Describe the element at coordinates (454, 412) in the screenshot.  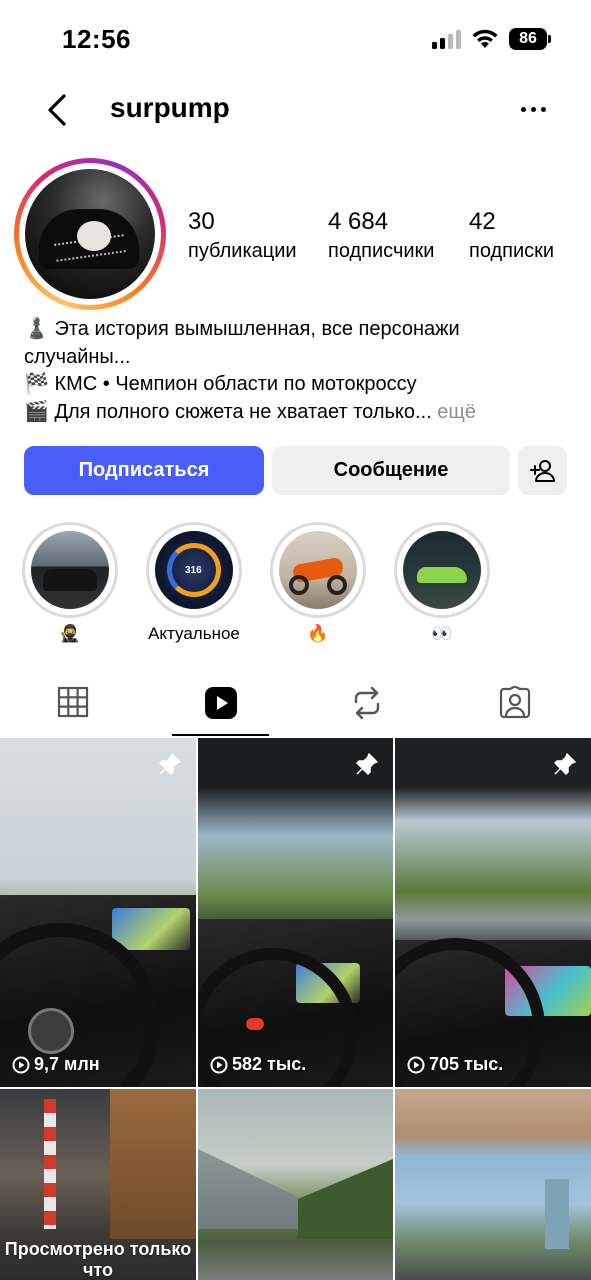
I see `bio-more-link: ещё` at that location.